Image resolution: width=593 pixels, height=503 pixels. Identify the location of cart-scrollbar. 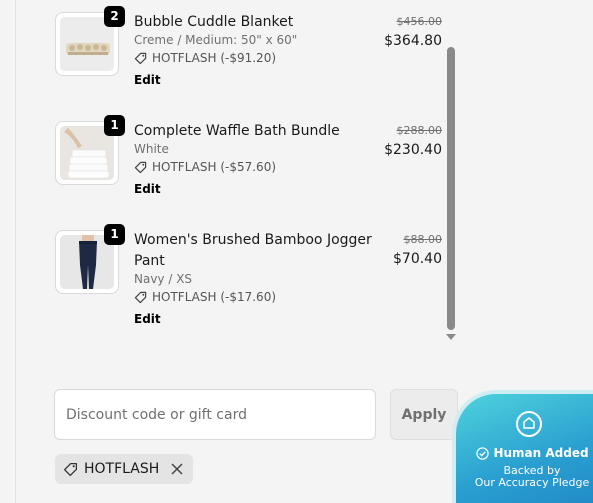
(451, 172).